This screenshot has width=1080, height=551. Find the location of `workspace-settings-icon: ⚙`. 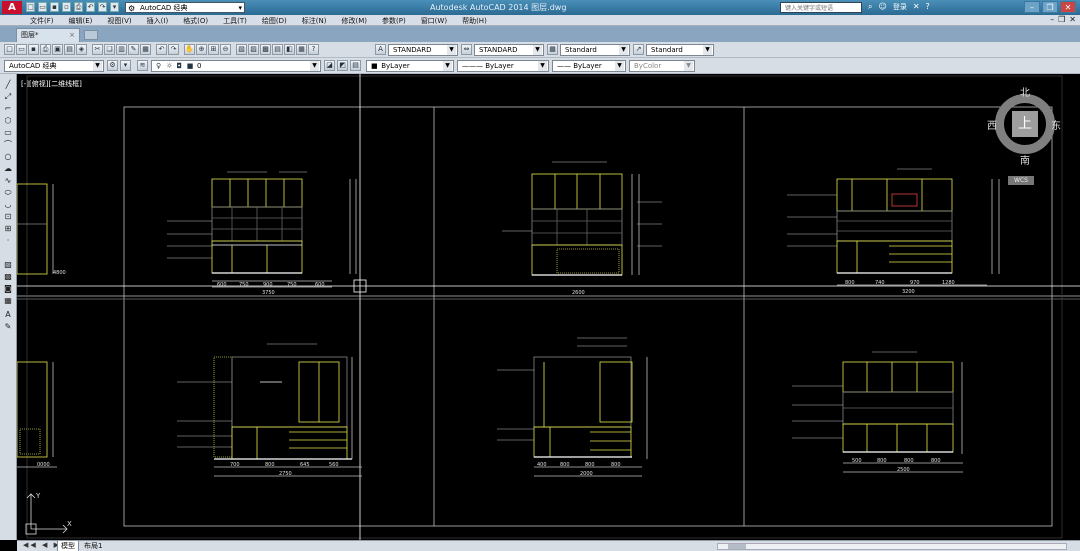

workspace-settings-icon: ⚙ is located at coordinates (112, 65).